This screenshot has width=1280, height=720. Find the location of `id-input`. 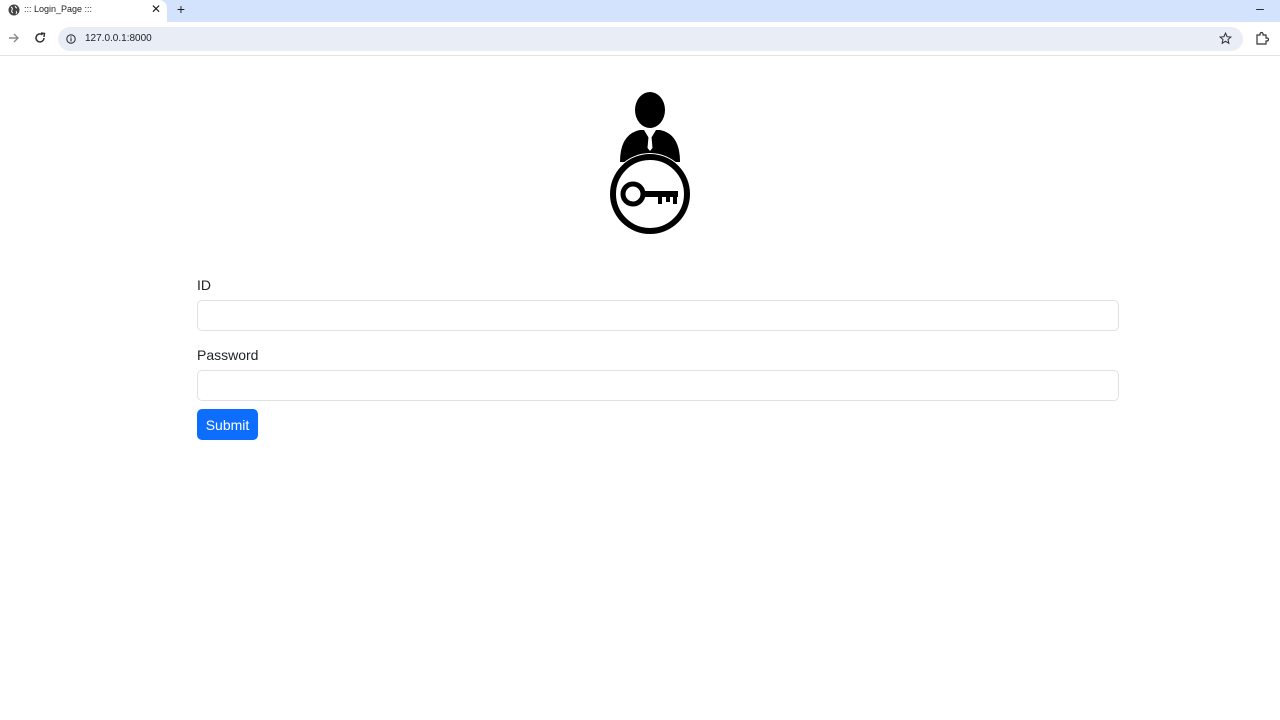

id-input is located at coordinates (658, 315).